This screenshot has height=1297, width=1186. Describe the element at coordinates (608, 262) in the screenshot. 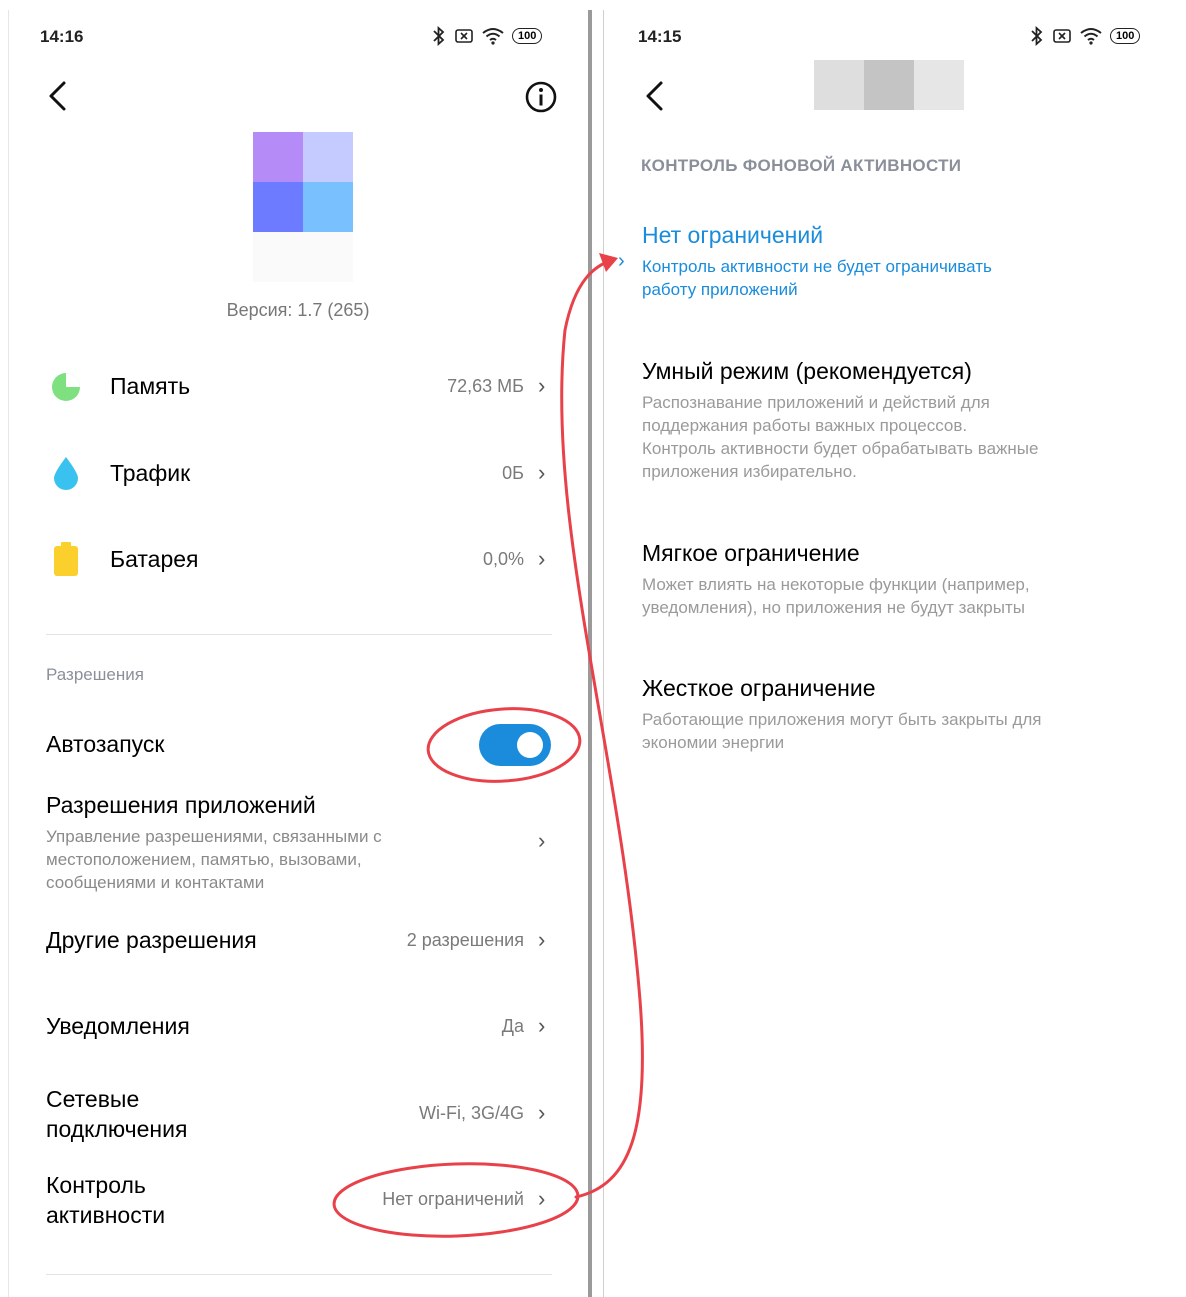

I see `annotation-arrowhead` at that location.